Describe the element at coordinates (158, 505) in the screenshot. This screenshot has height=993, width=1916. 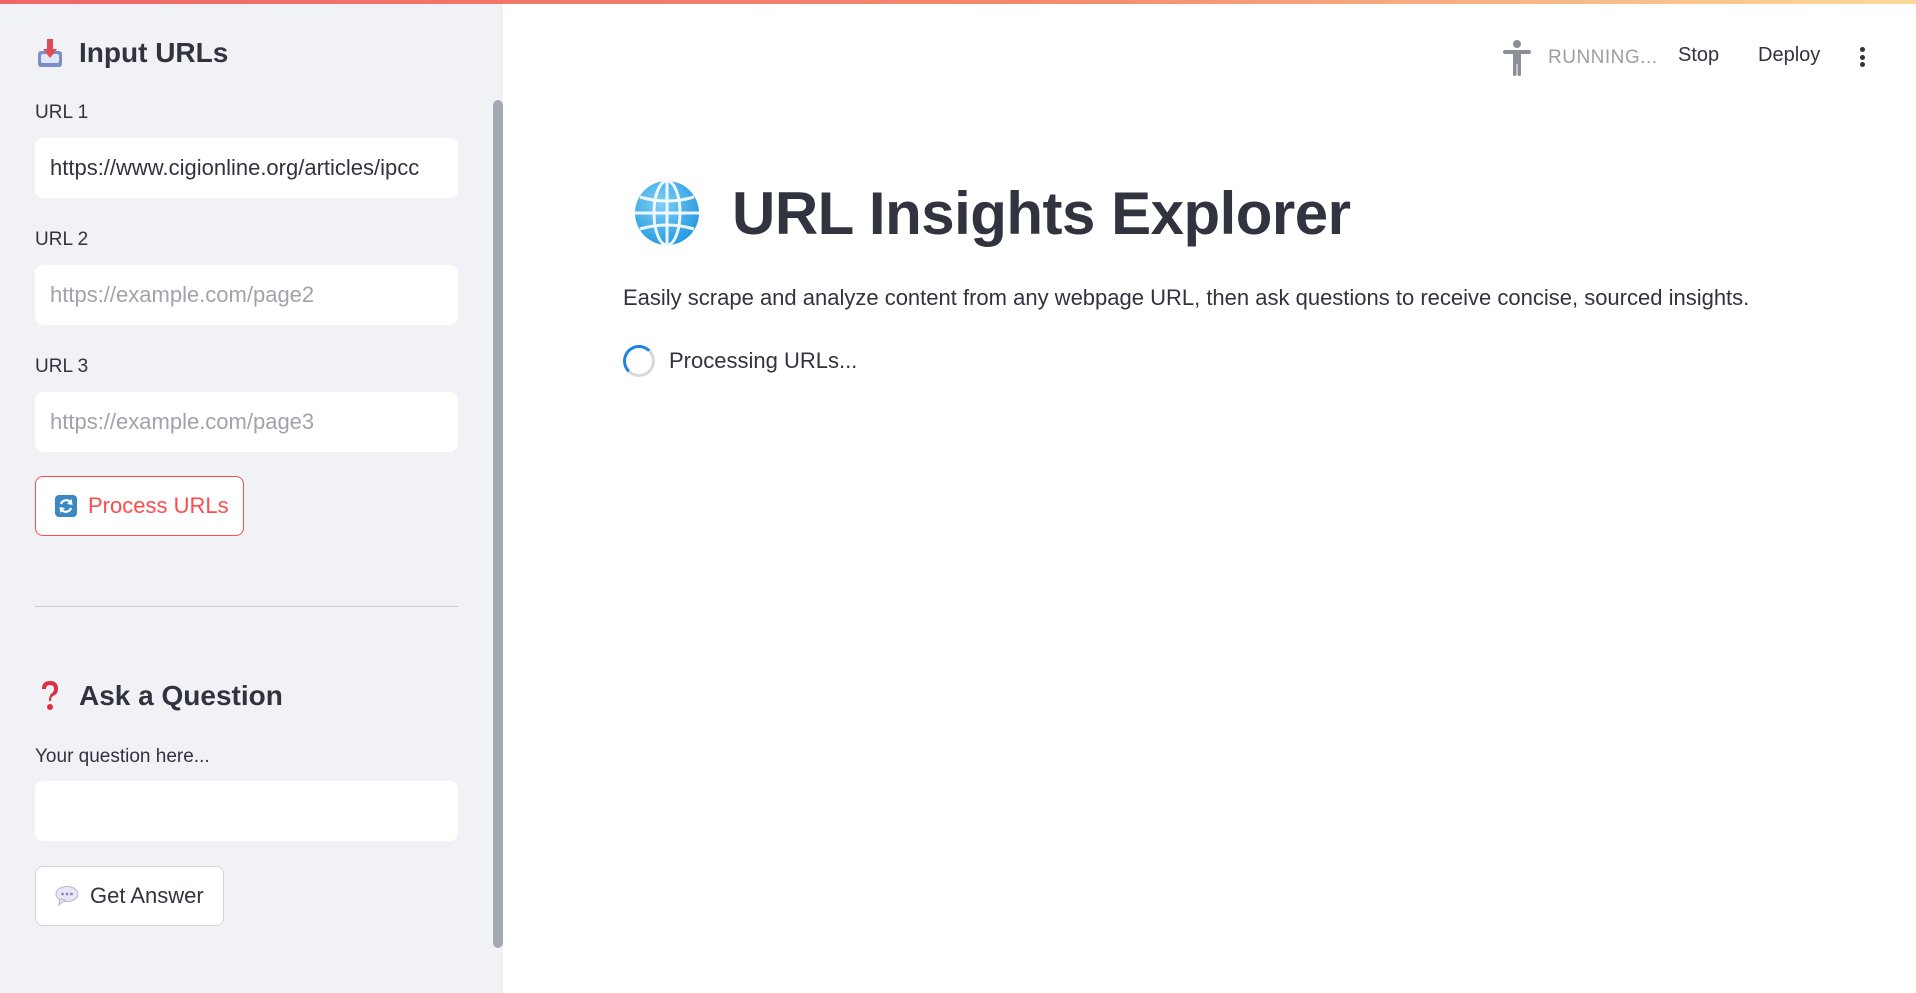
I see `process-urls-label: Process URLs` at that location.